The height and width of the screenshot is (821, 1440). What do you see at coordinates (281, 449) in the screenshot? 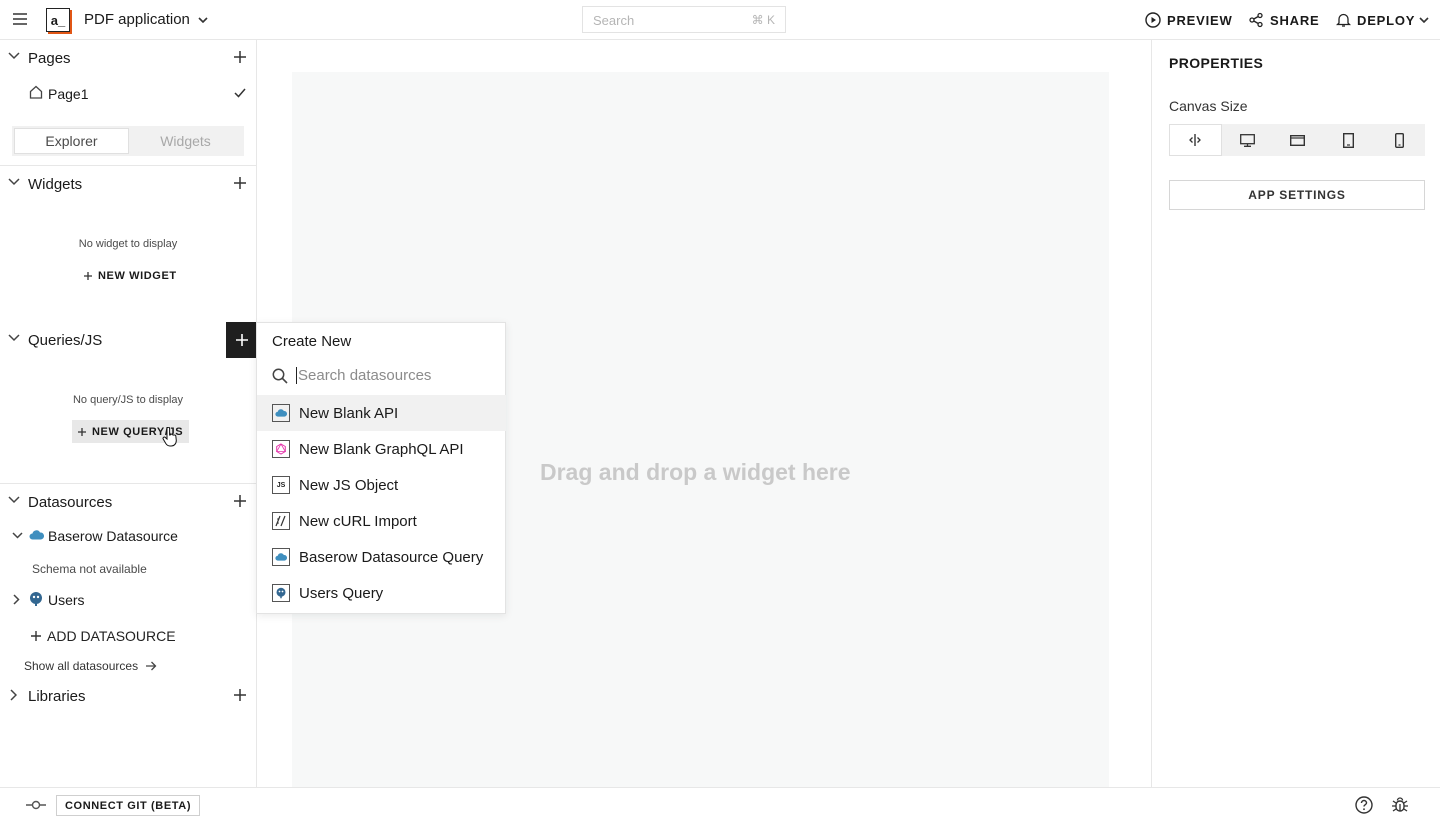
I see `graphql-icon` at bounding box center [281, 449].